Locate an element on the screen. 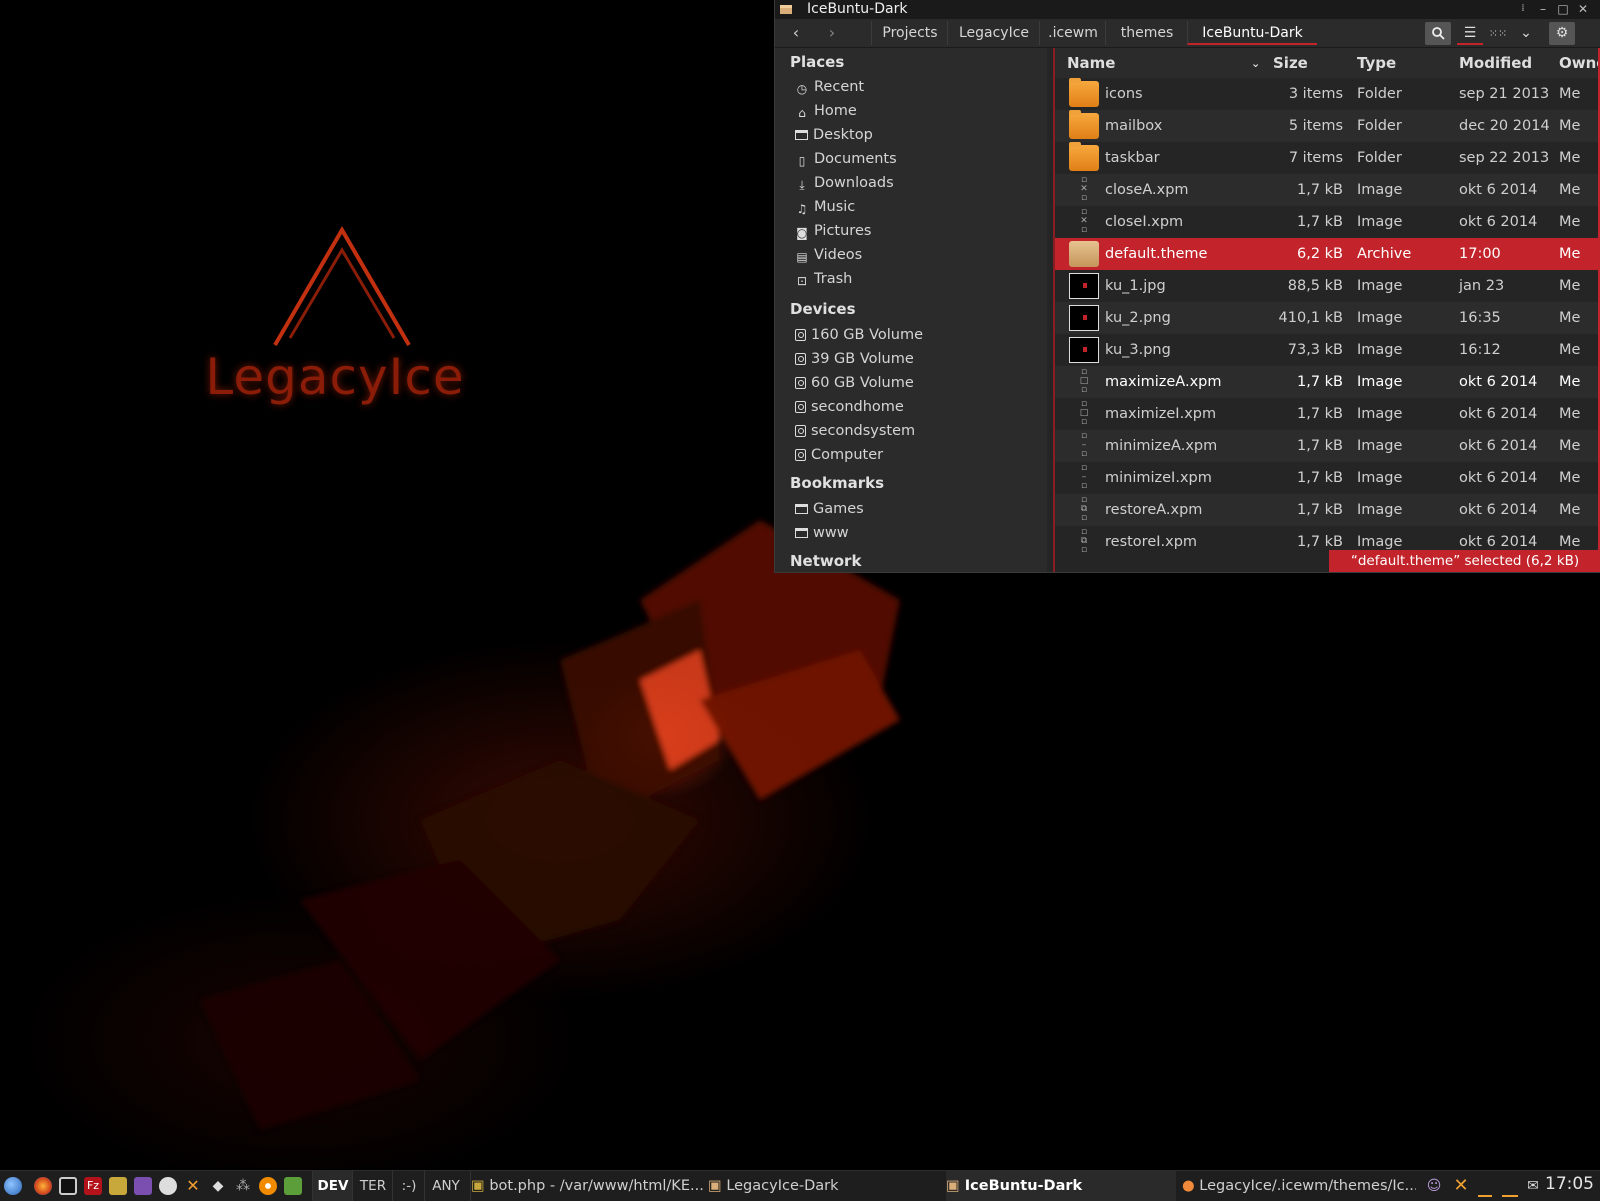 The height and width of the screenshot is (1201, 1600). cpu-monitor-icon: ✕ is located at coordinates (1461, 1186).